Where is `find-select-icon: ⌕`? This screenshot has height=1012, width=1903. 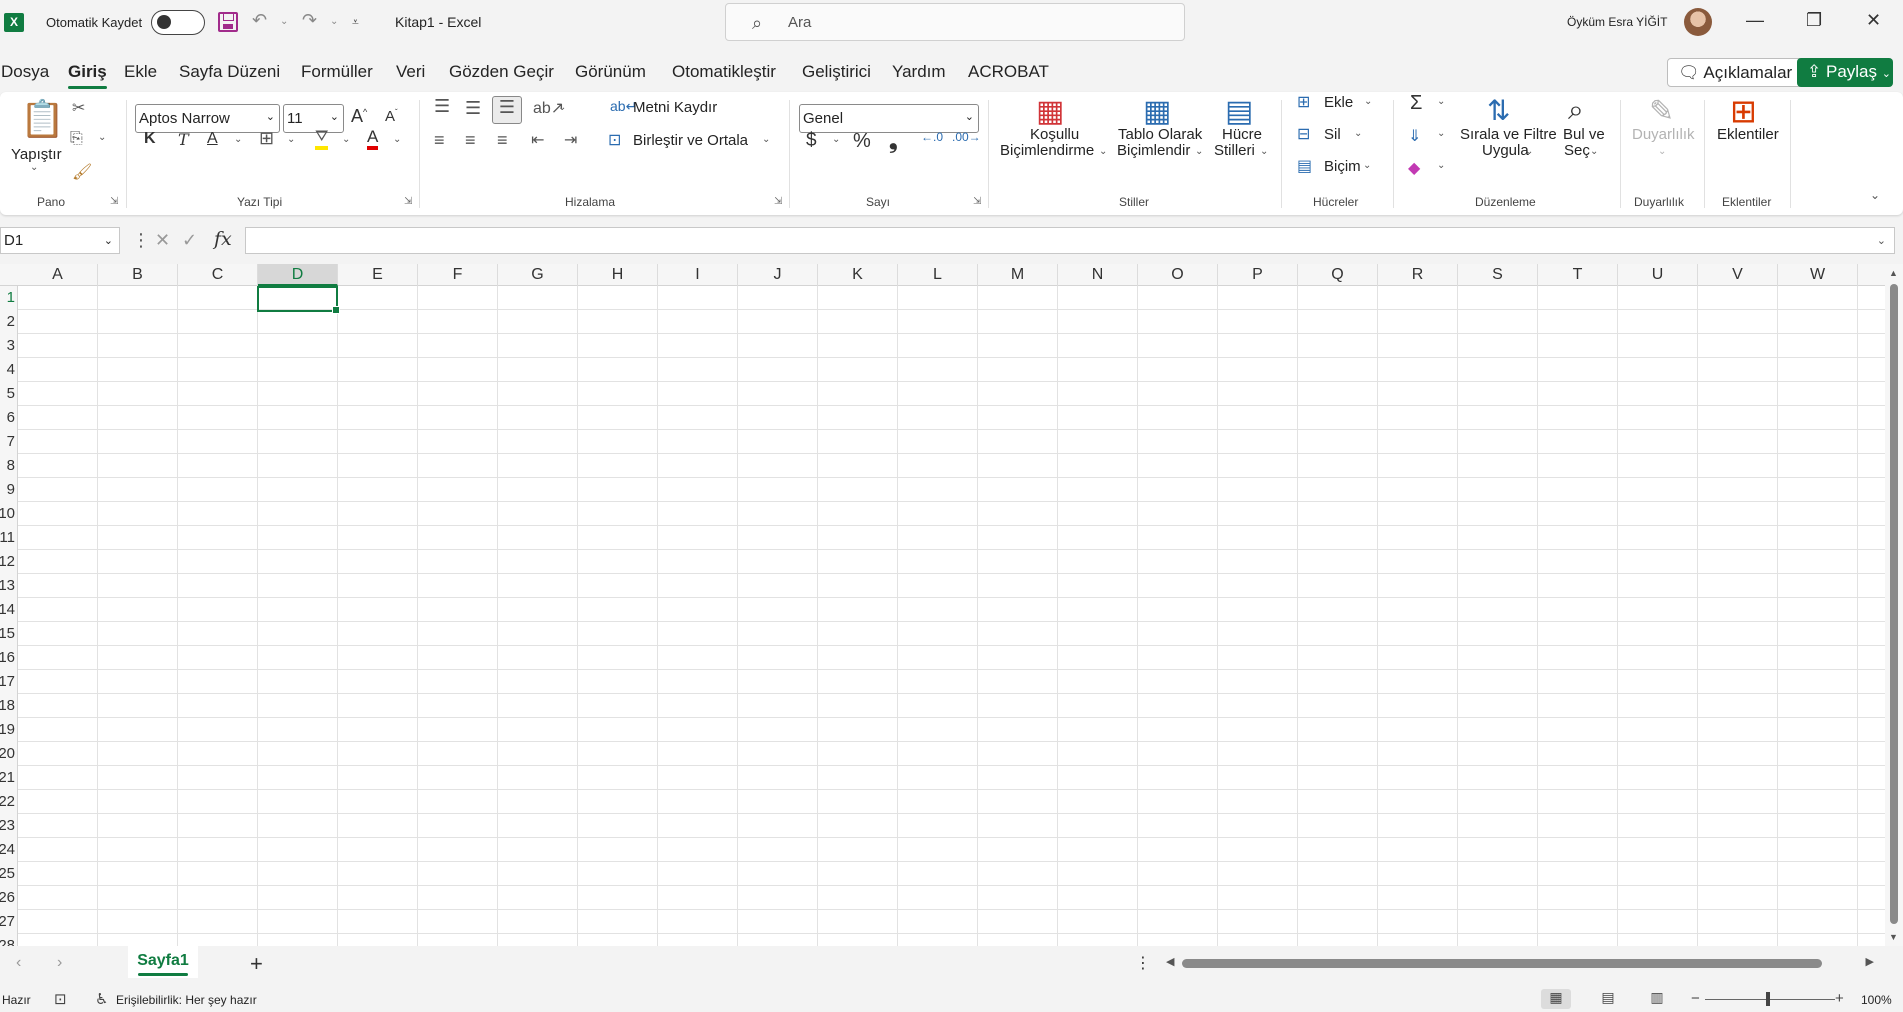
find-select-icon: ⌕ is located at coordinates (1576, 110).